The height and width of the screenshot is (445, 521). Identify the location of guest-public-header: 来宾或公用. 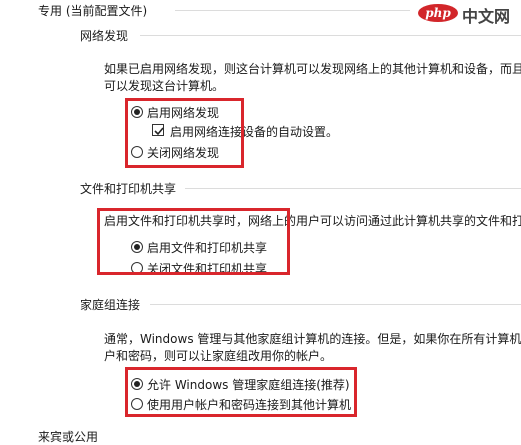
(68, 436).